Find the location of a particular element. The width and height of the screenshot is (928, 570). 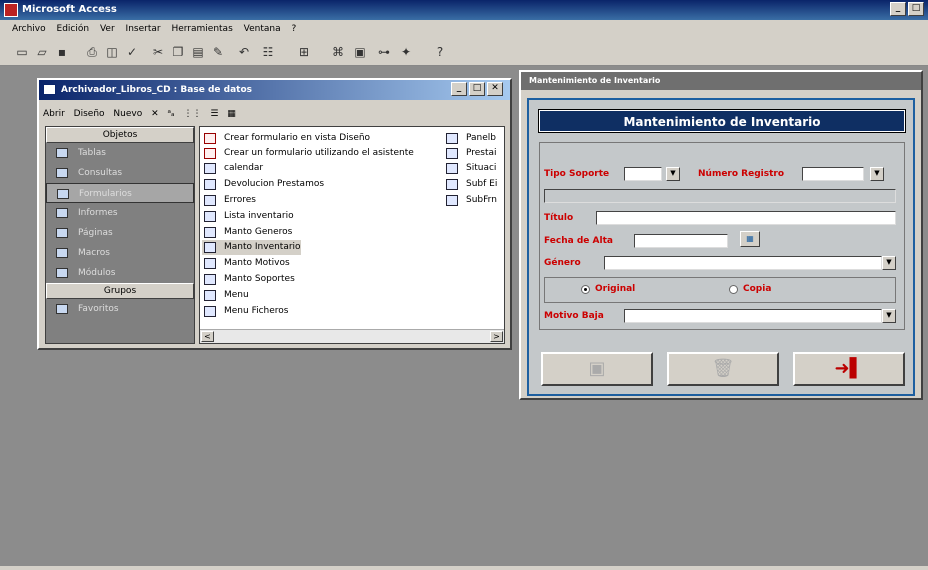

list-item: Crear formulario en vista Diseño is located at coordinates (286, 138).